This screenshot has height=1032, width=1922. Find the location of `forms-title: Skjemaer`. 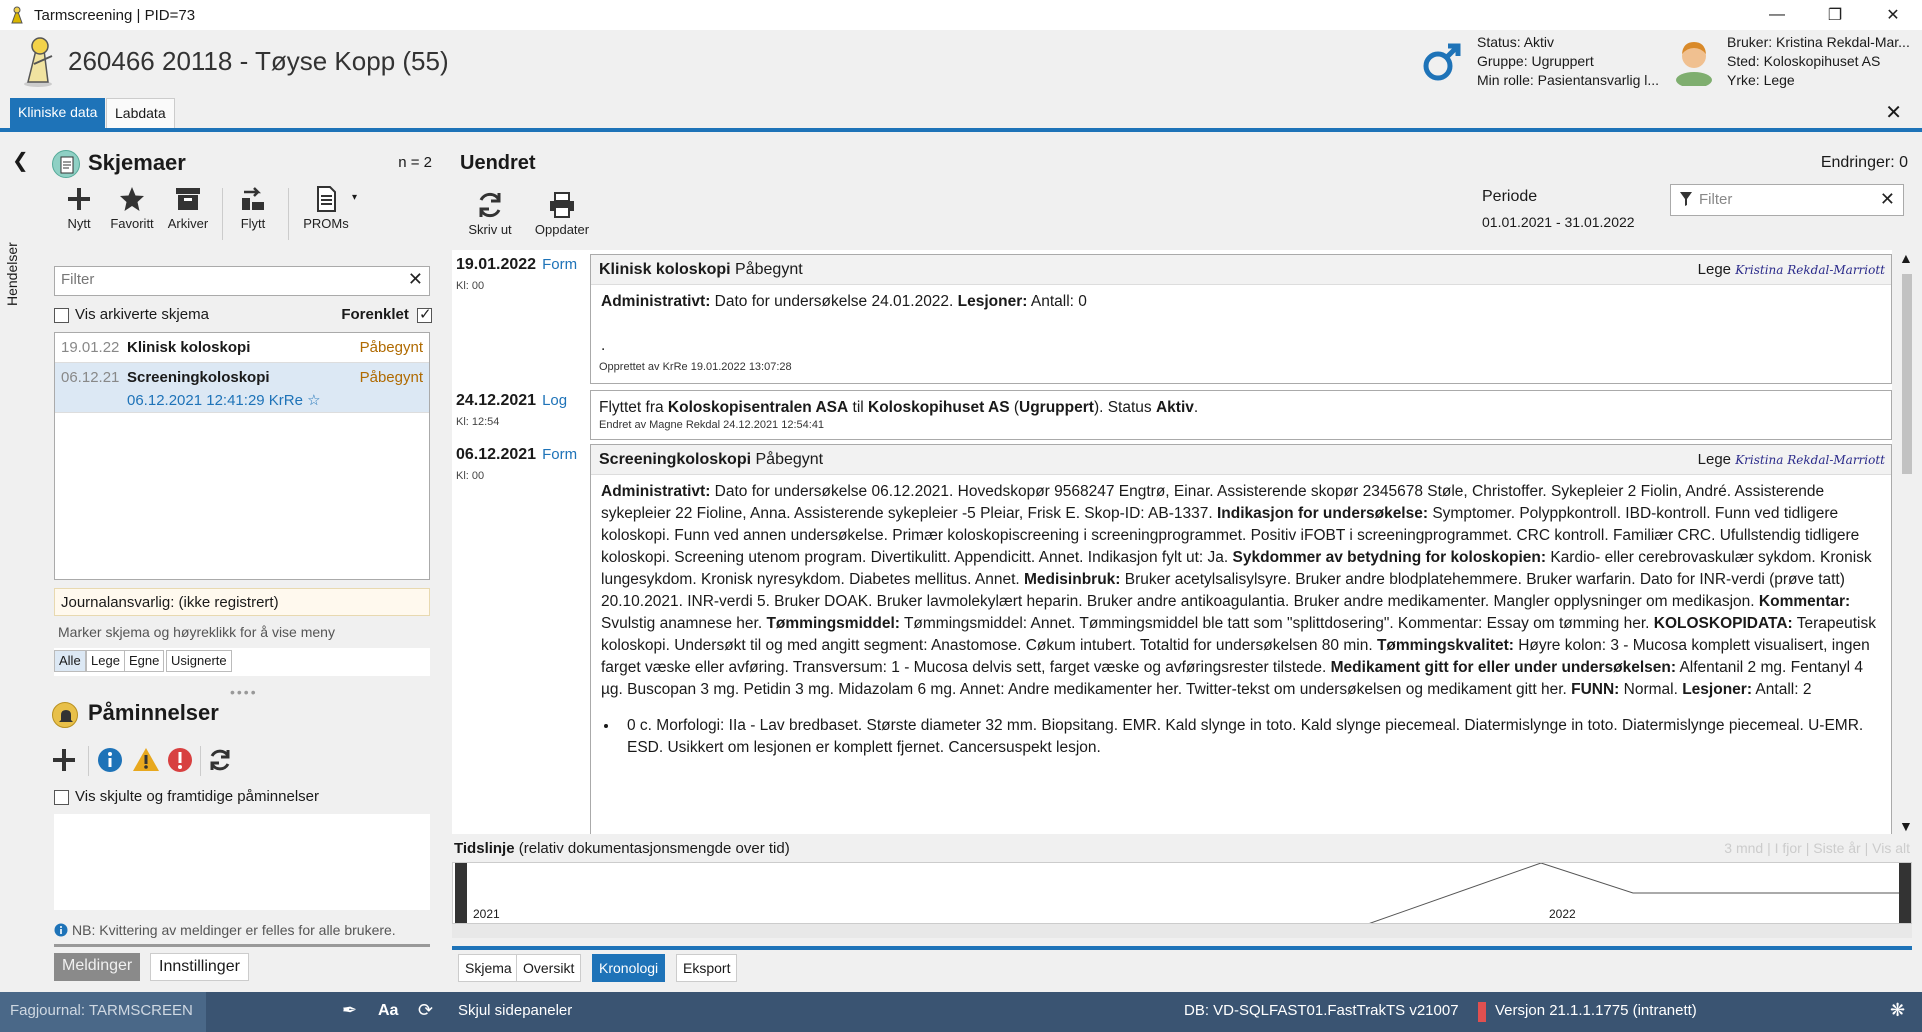

forms-title: Skjemaer is located at coordinates (137, 162).